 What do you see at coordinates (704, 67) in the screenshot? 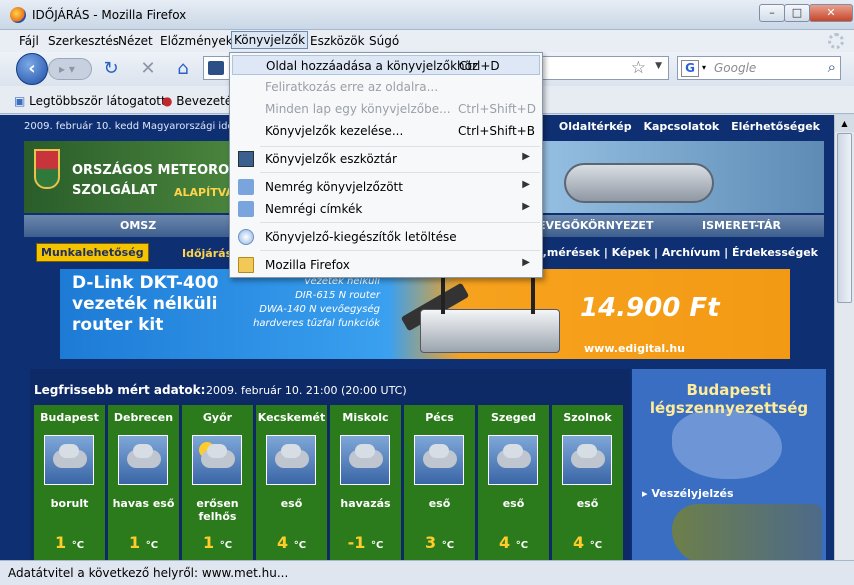
I see `engine-dropdown-icon: ▾` at bounding box center [704, 67].